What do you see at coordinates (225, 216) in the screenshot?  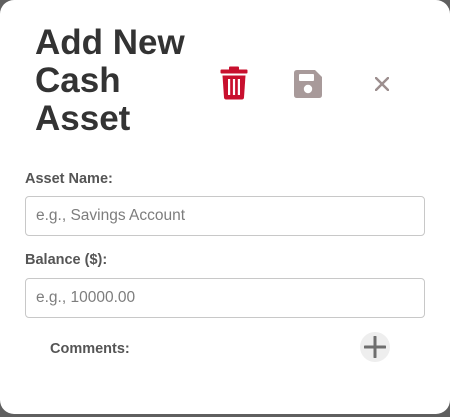 I see `asset-name-input` at bounding box center [225, 216].